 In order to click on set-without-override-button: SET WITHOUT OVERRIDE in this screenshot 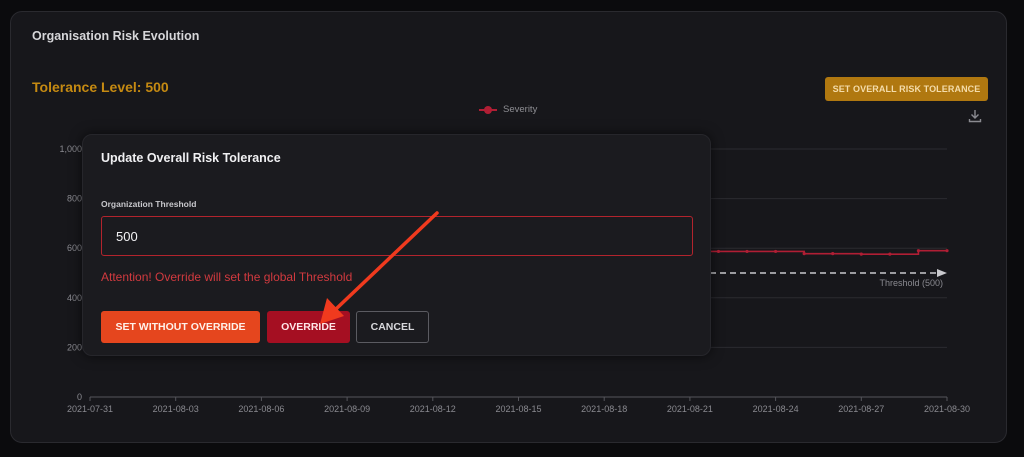, I will do `click(180, 327)`.